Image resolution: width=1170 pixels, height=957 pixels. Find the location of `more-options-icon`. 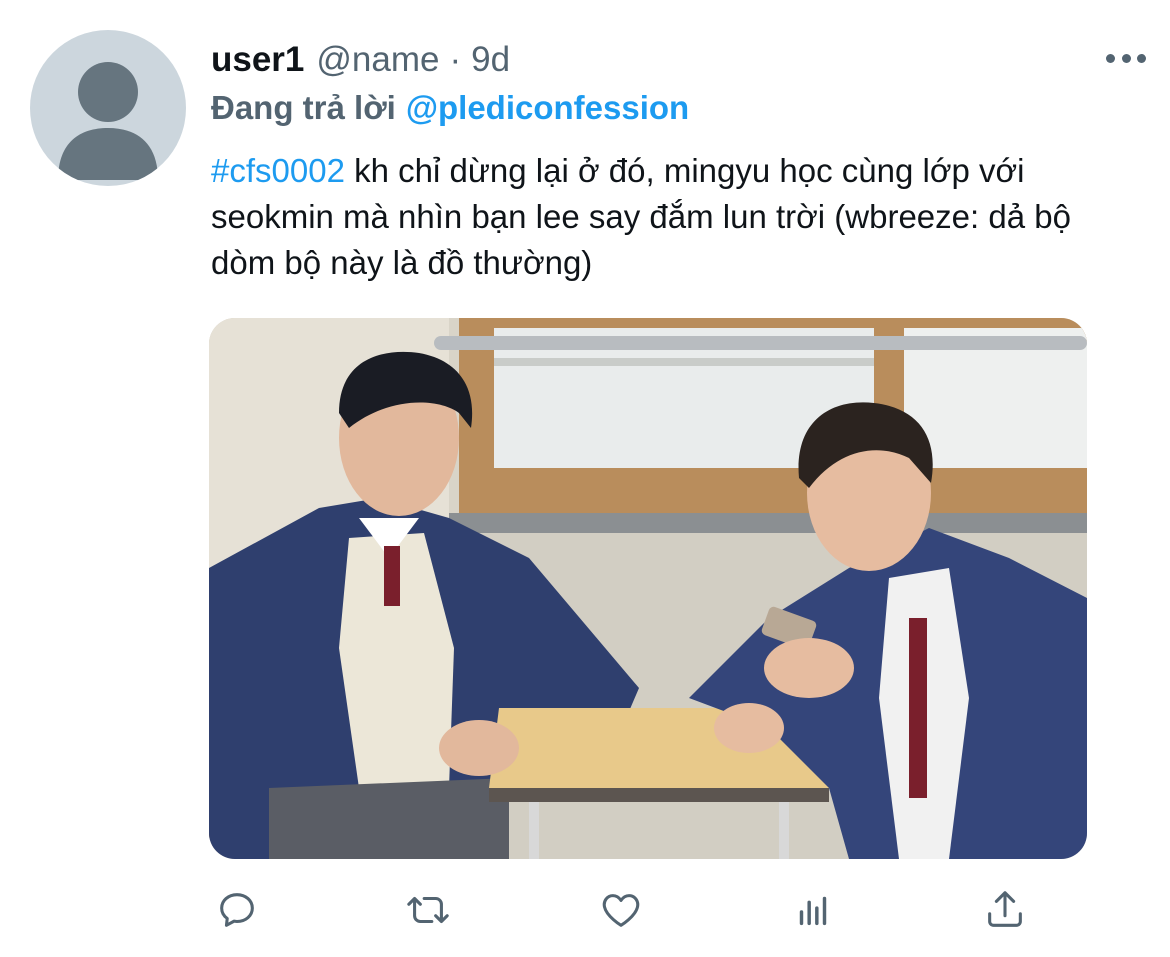

more-options-icon is located at coordinates (1126, 58).